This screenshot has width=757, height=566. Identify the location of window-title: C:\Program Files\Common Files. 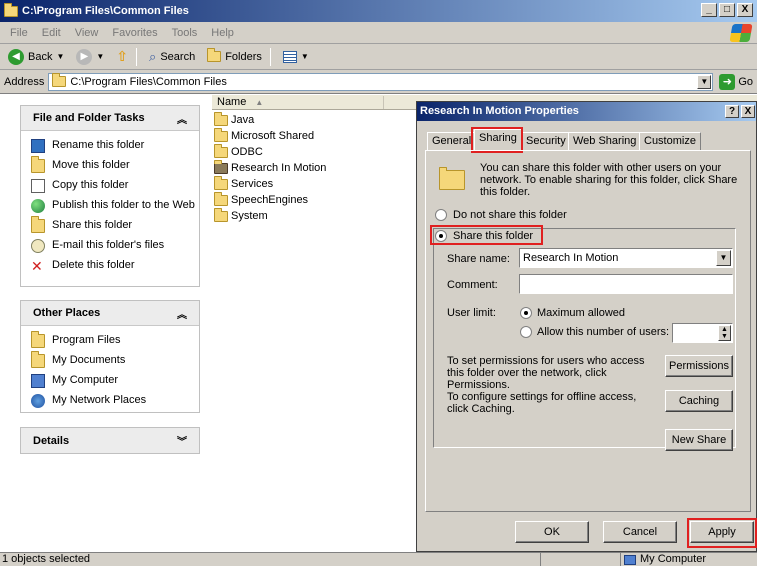
(105, 11).